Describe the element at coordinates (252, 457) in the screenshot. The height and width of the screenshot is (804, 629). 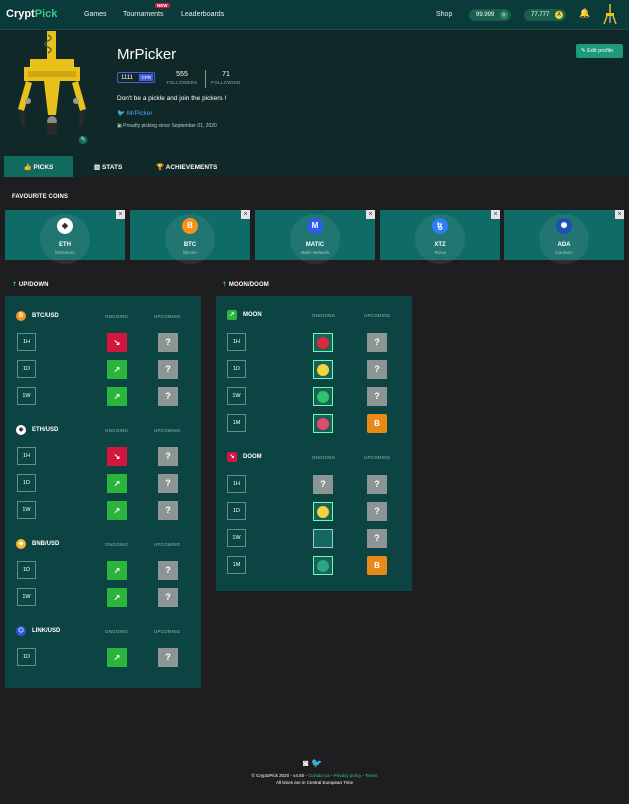
I see `doom-label: DOOM` at that location.